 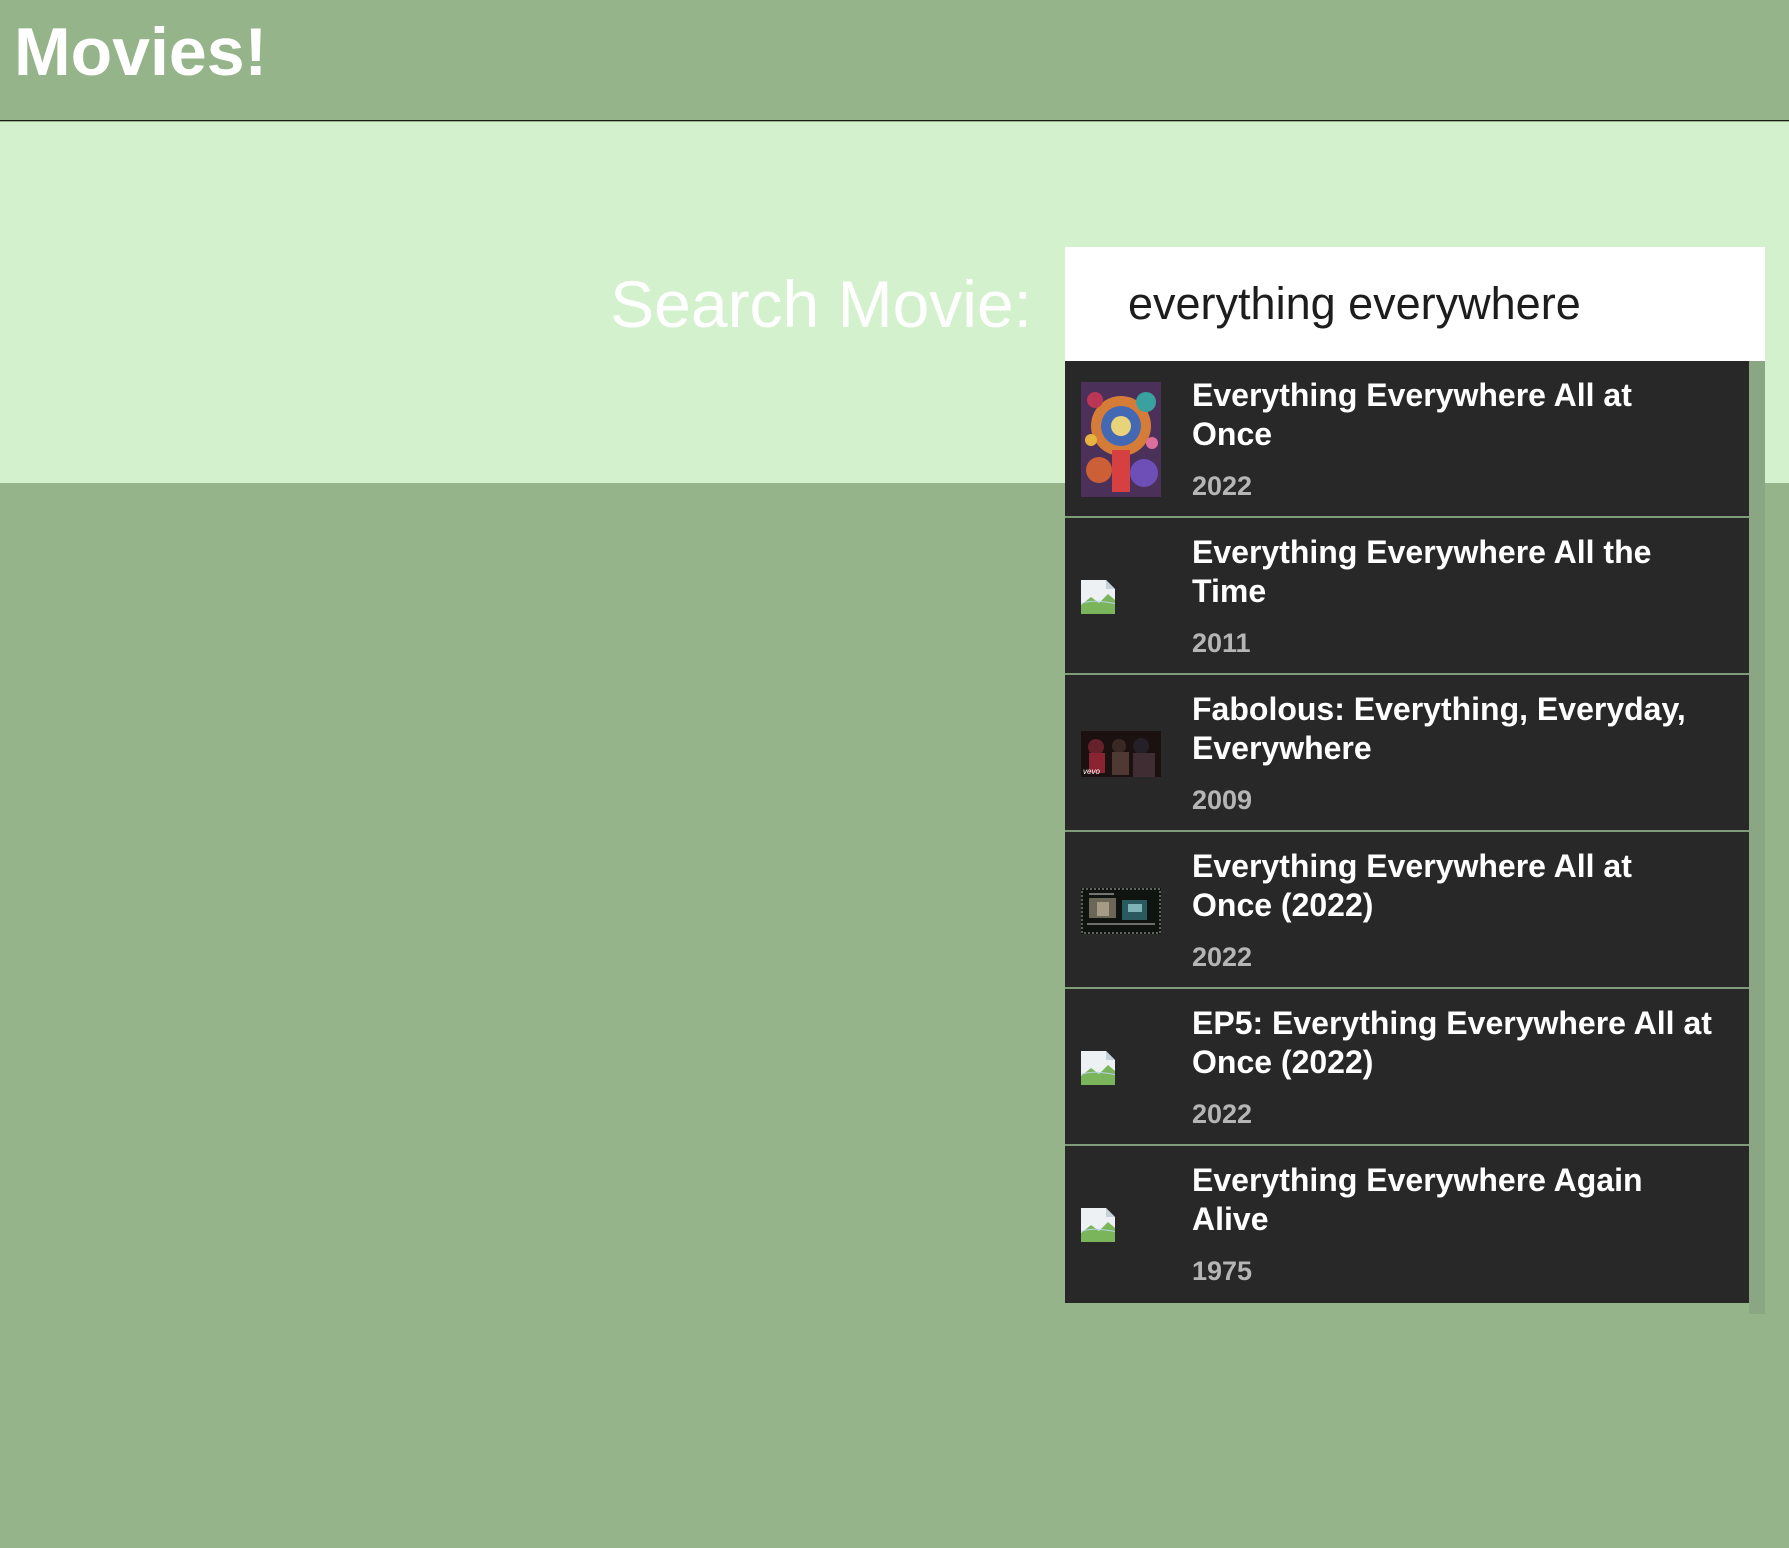 I want to click on result-item: Everything Everywhere All at Once 2022, so click(x=1407, y=439).